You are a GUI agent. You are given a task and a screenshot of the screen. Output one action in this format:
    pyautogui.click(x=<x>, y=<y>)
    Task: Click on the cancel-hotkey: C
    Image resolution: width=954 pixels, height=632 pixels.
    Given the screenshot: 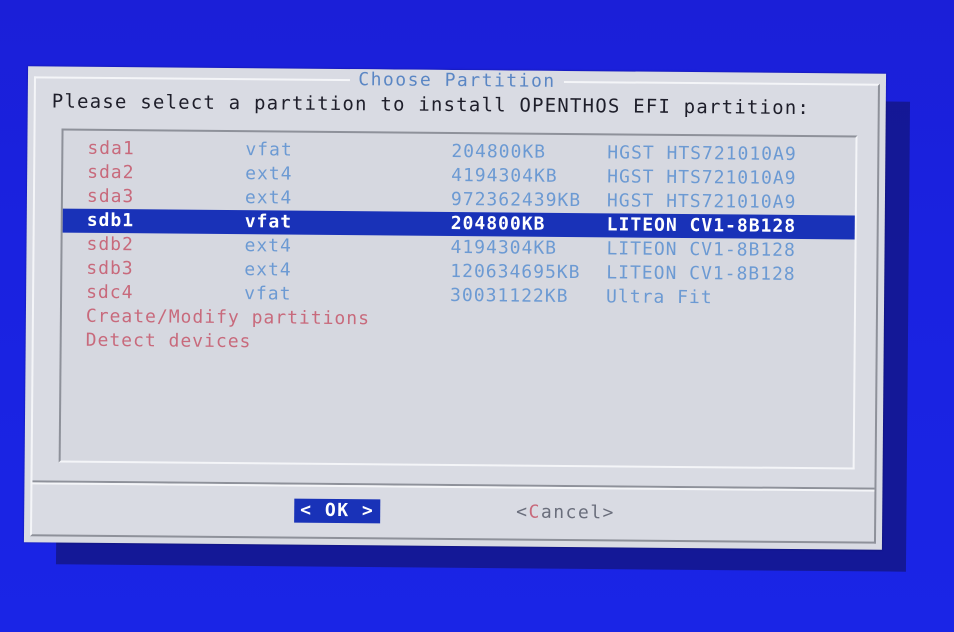 What is the action you would take?
    pyautogui.click(x=534, y=512)
    